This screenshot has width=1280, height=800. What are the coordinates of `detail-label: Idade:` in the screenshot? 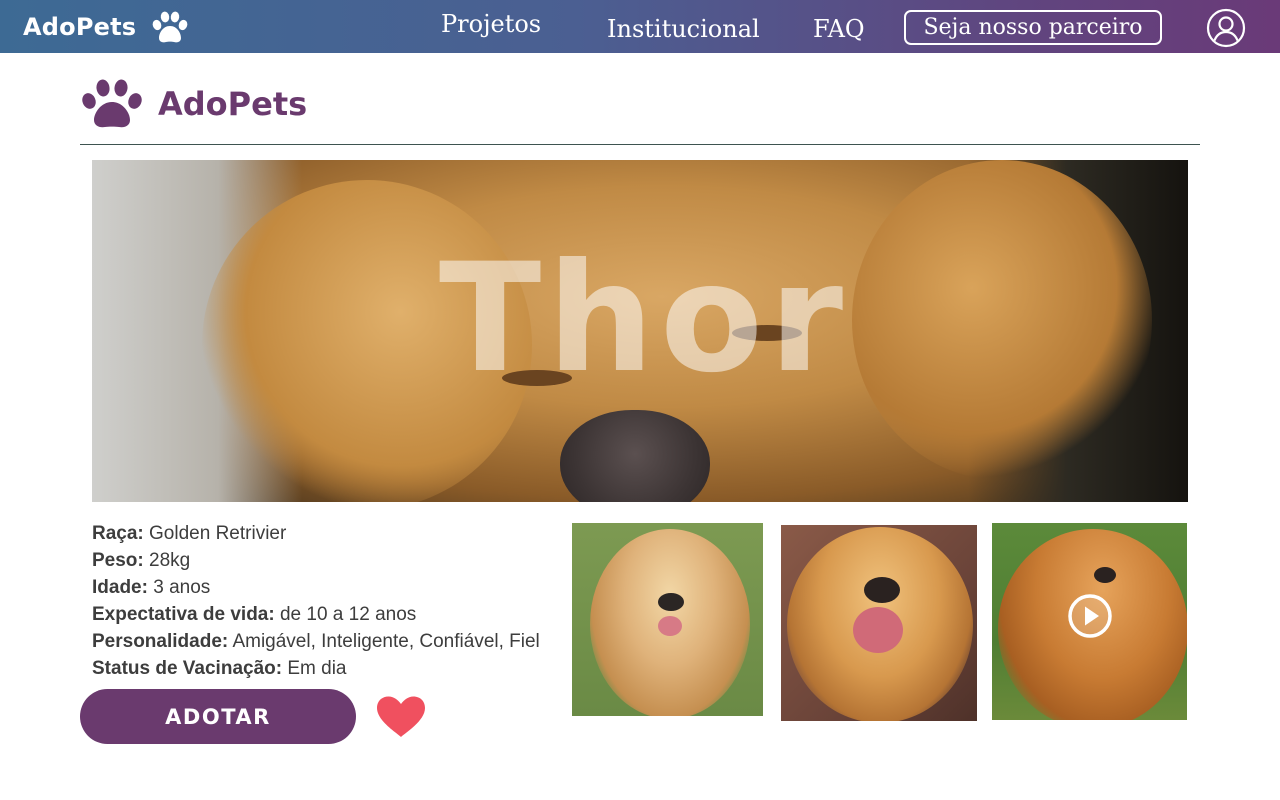 It's located at (120, 587).